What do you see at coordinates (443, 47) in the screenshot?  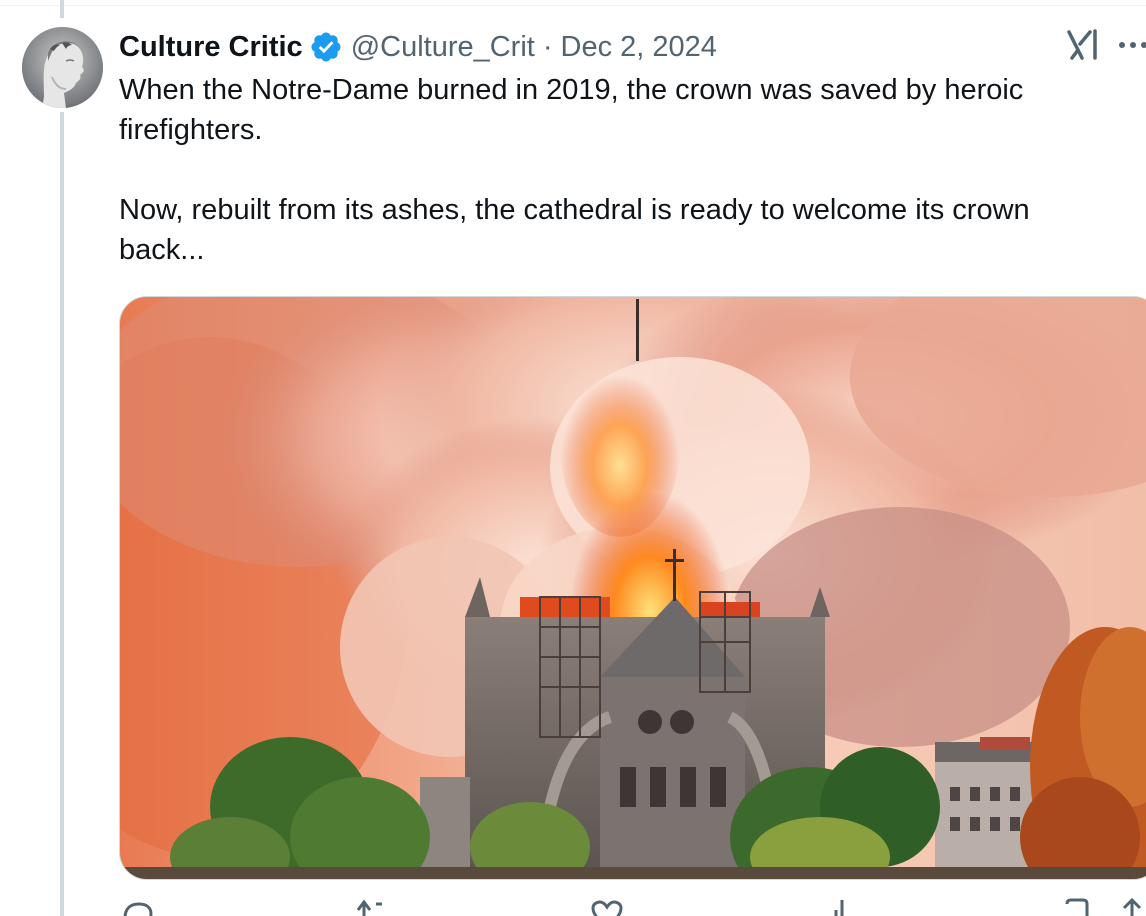 I see `handle: @Culture_Crit` at bounding box center [443, 47].